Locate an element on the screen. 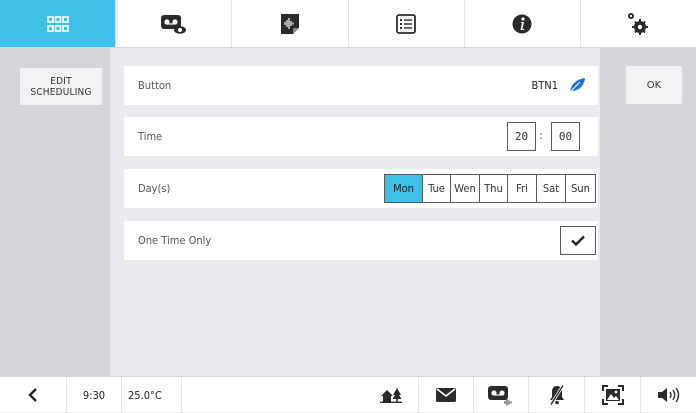 The height and width of the screenshot is (413, 696). info-icon is located at coordinates (522, 23).